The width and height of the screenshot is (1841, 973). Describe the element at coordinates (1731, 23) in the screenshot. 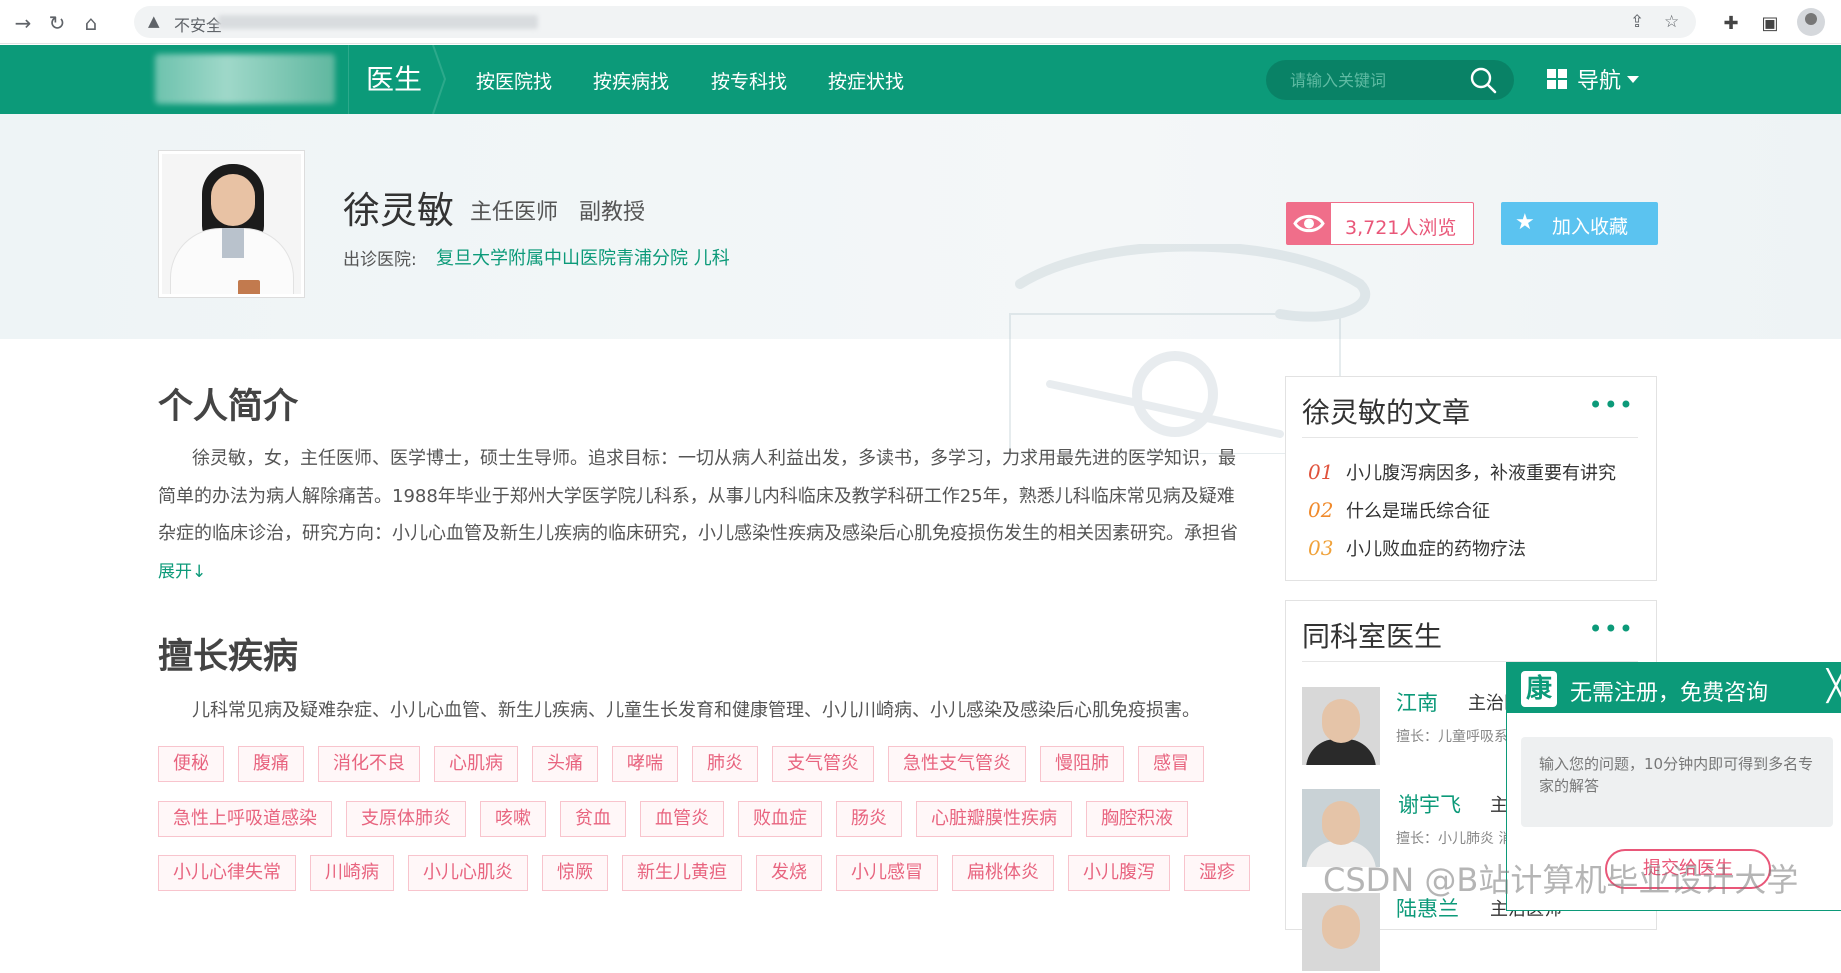

I see `puzzle-icon: ✚` at that location.